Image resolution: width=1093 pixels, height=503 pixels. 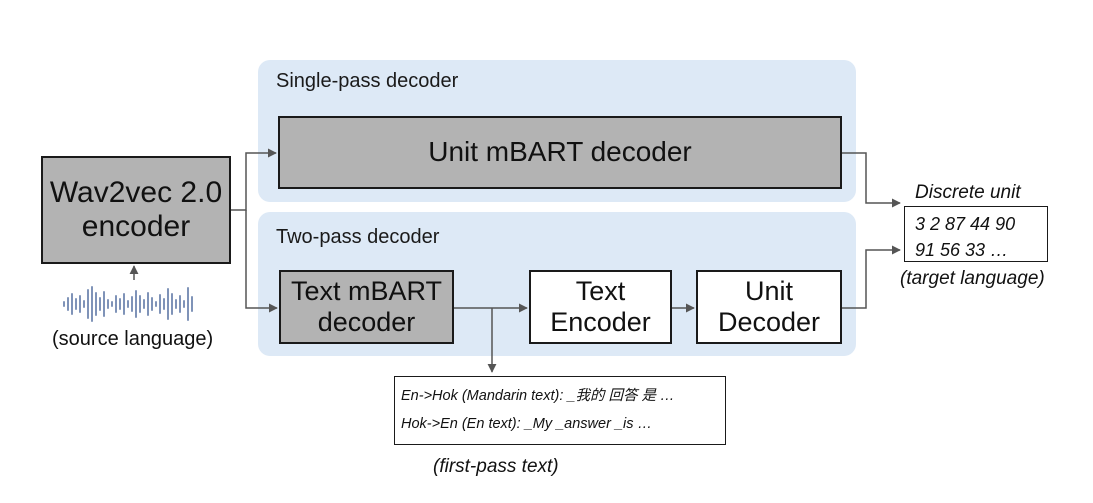 What do you see at coordinates (871, 277) in the screenshot?
I see `arrow-unit-decoder-to-output` at bounding box center [871, 277].